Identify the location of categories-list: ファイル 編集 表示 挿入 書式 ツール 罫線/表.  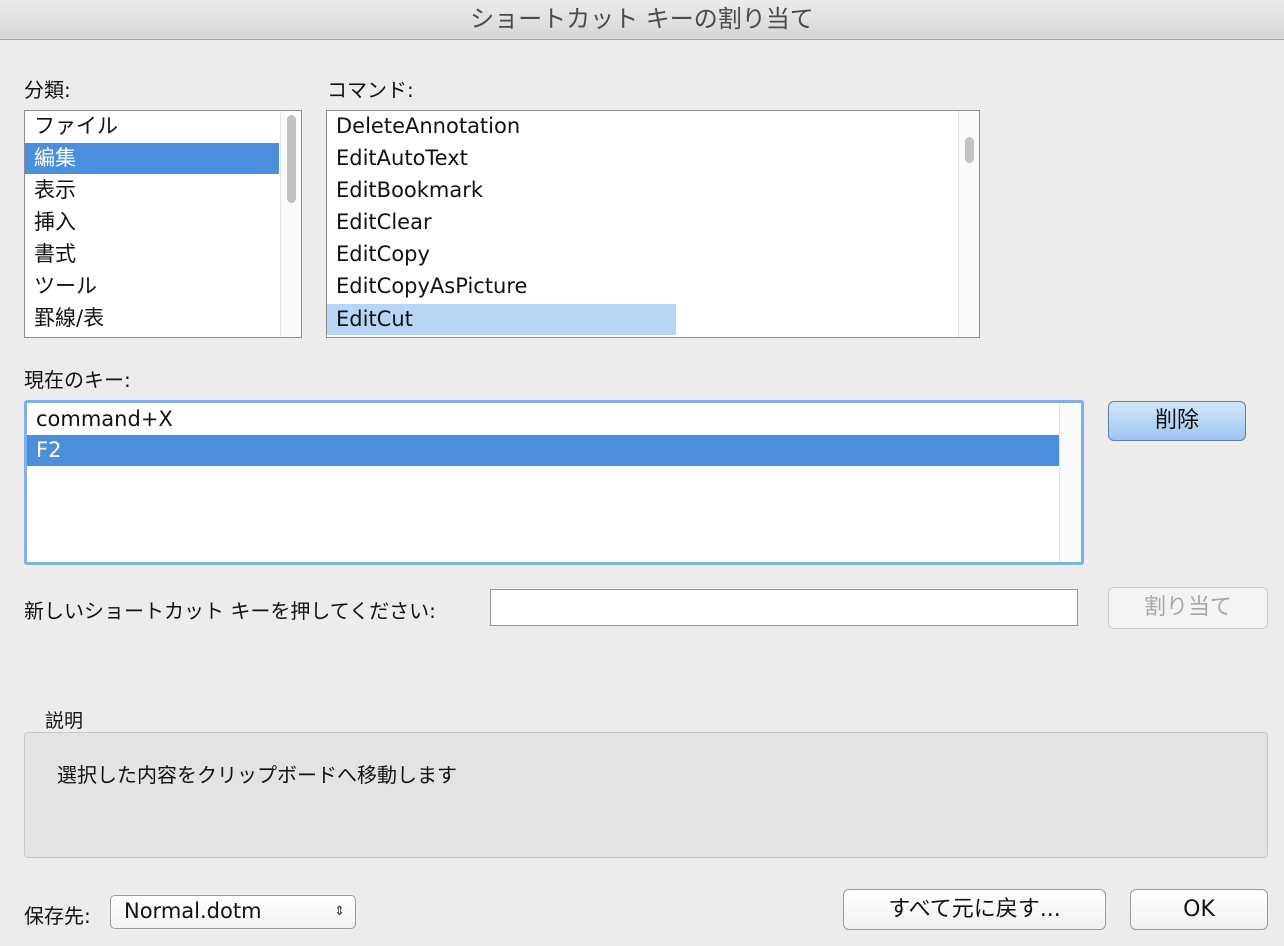
(163, 224).